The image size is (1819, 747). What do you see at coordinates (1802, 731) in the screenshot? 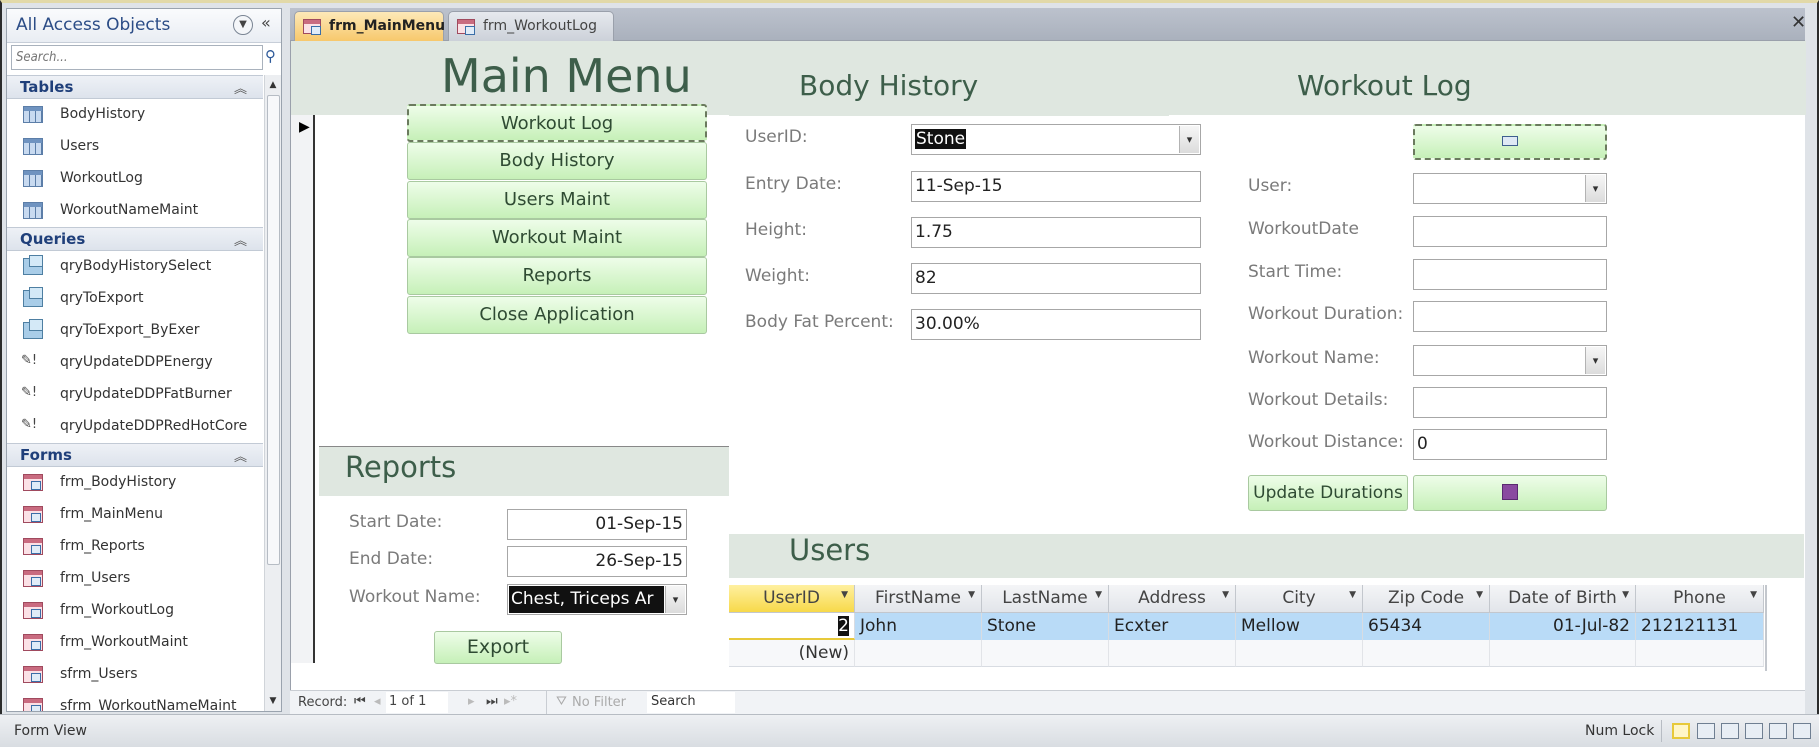
I see `design-view-icon` at bounding box center [1802, 731].